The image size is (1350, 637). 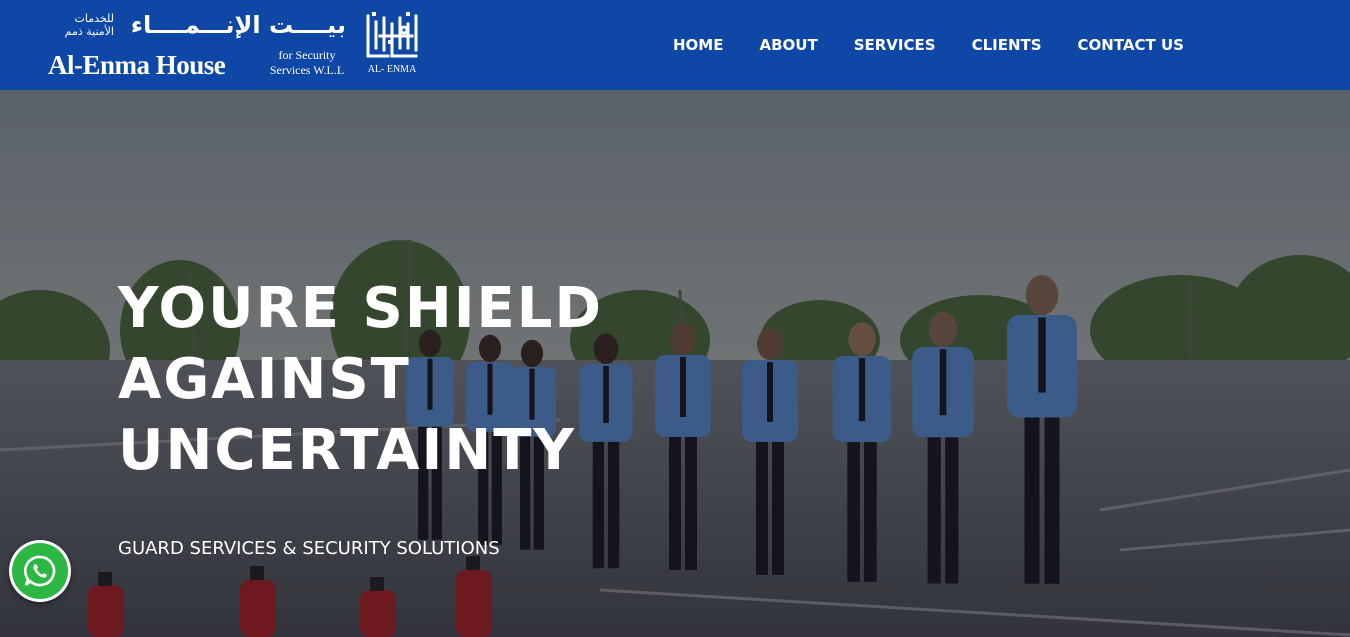 I want to click on nav-item-about: ABOUT, so click(x=788, y=45).